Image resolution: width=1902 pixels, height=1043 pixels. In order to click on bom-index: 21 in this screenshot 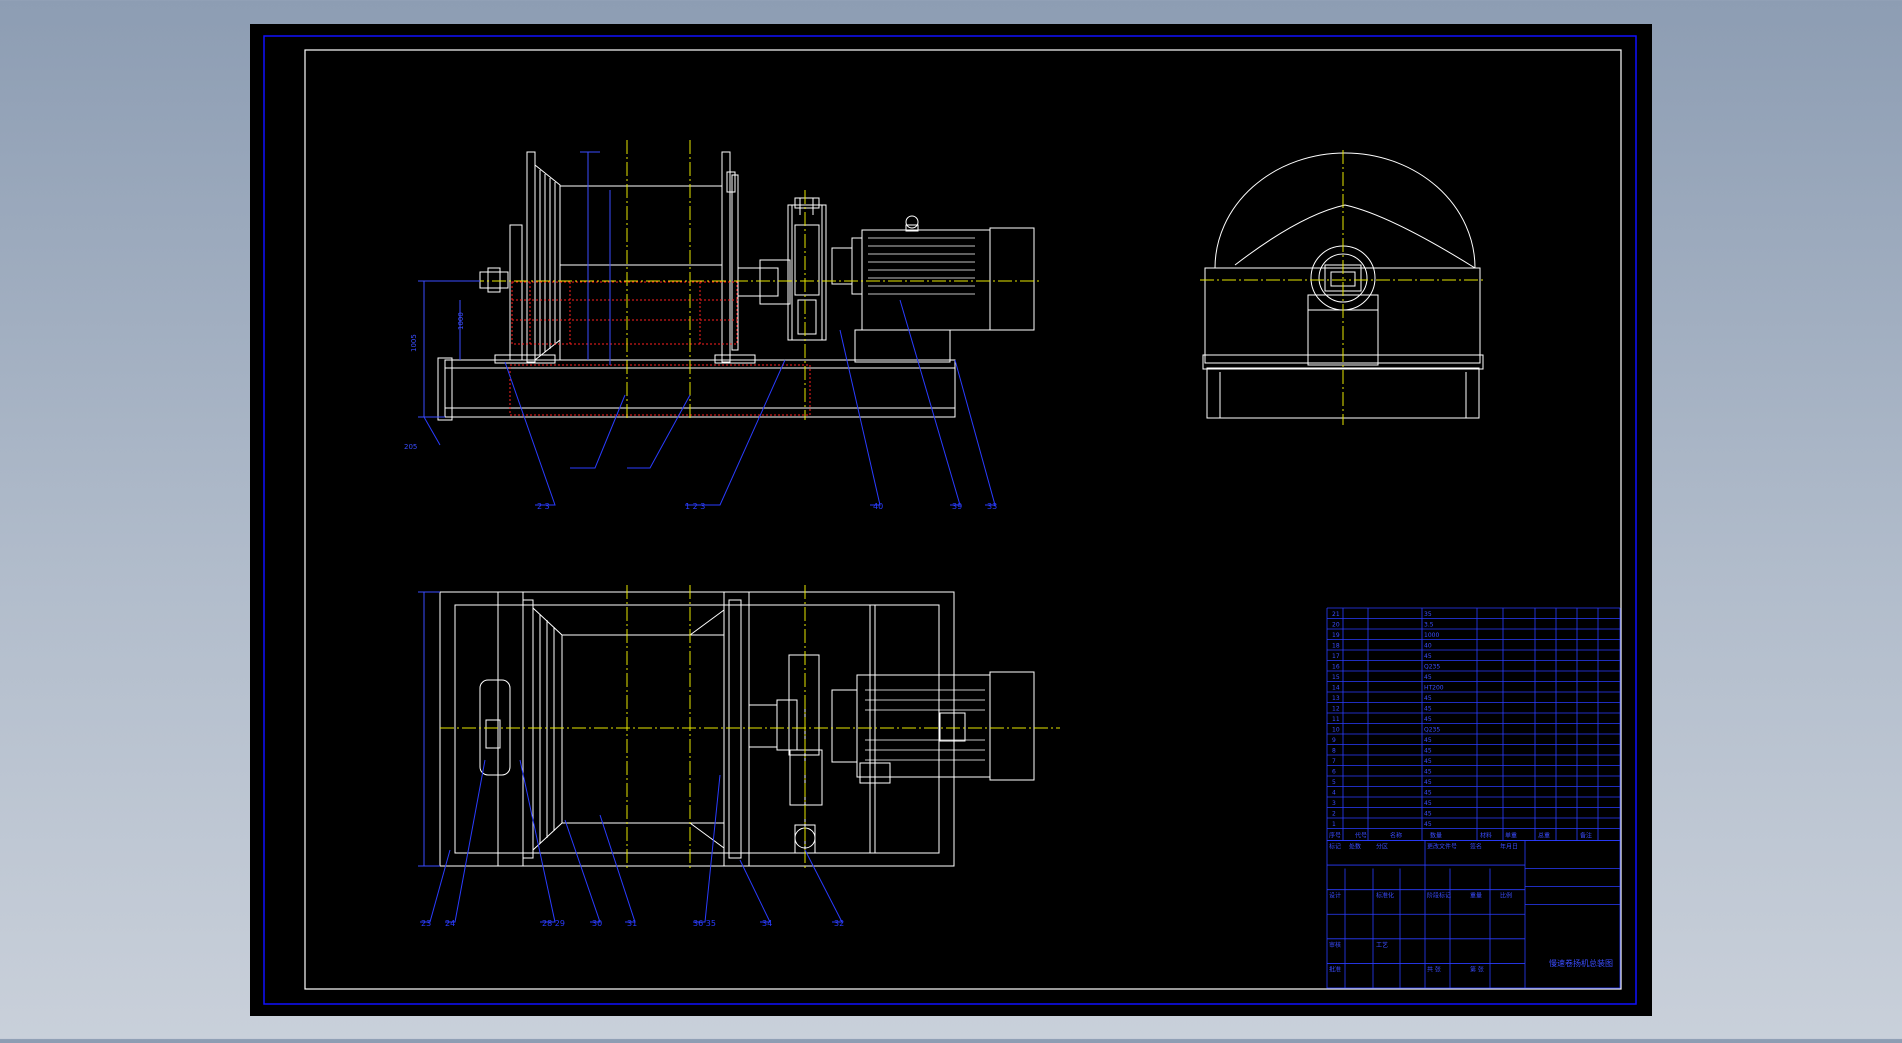, I will do `click(1336, 614)`.